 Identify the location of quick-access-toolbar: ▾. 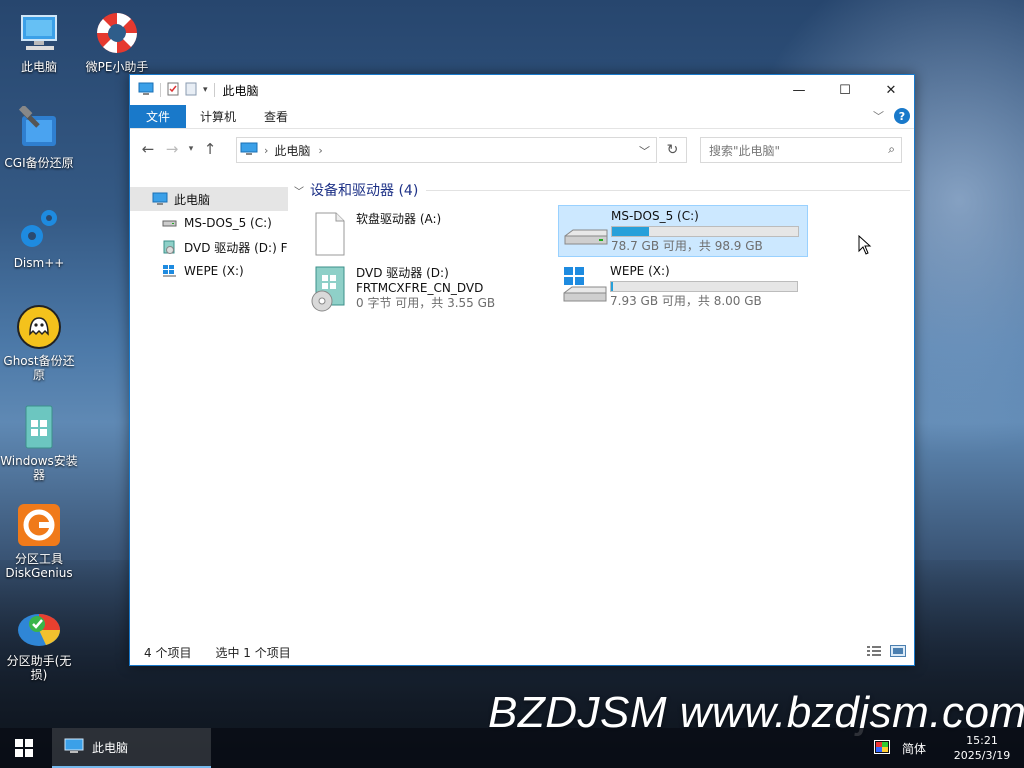
(172, 90).